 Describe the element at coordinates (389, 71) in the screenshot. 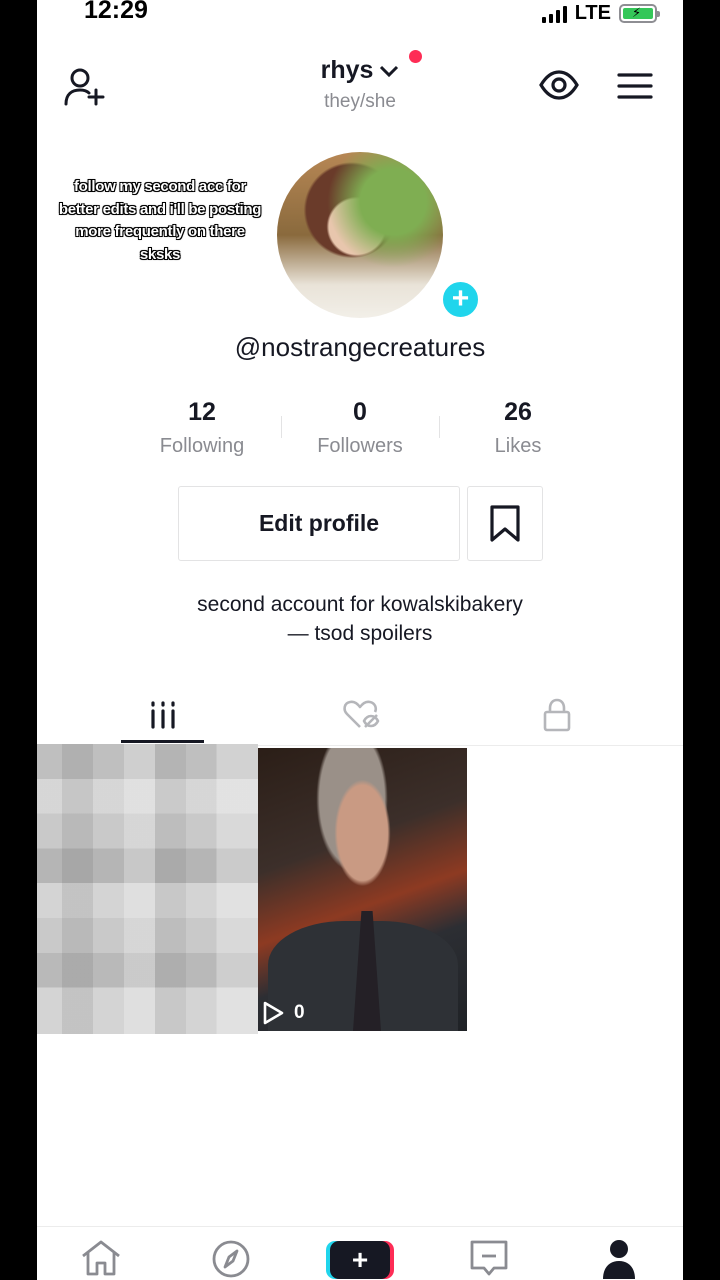

I see `chevron-down-icon` at that location.